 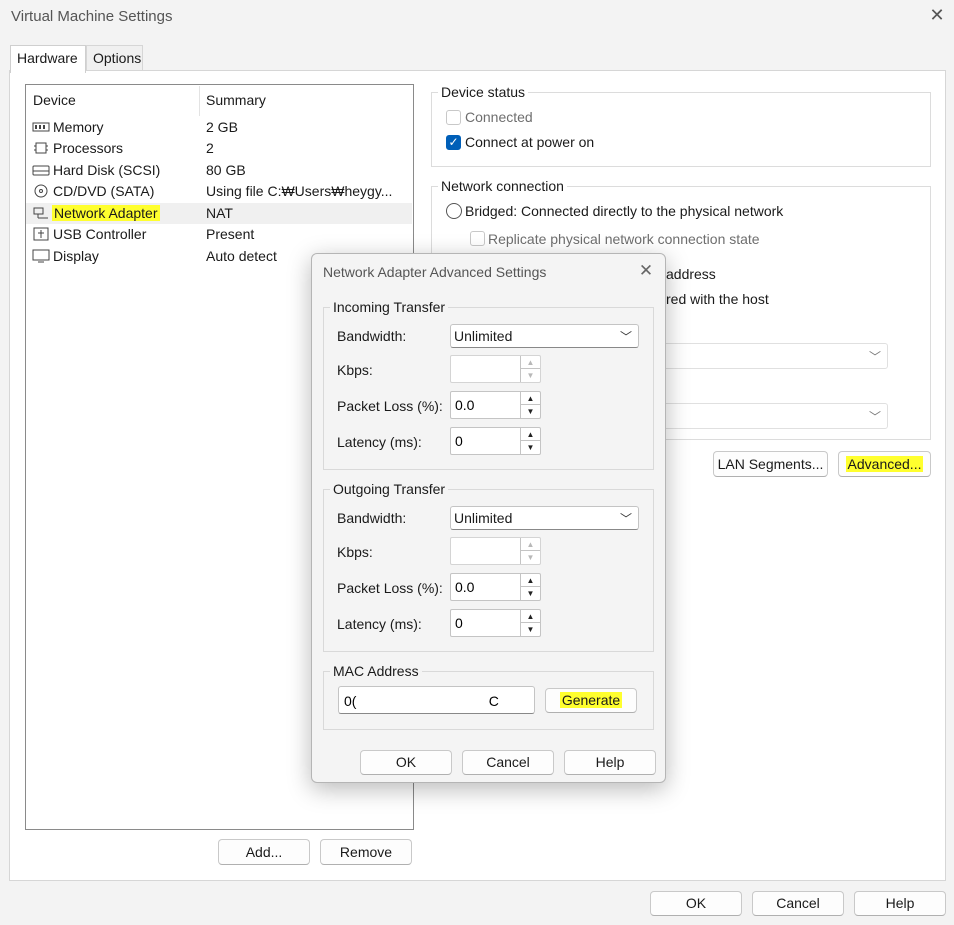 What do you see at coordinates (41, 127) in the screenshot?
I see `memory-icon` at bounding box center [41, 127].